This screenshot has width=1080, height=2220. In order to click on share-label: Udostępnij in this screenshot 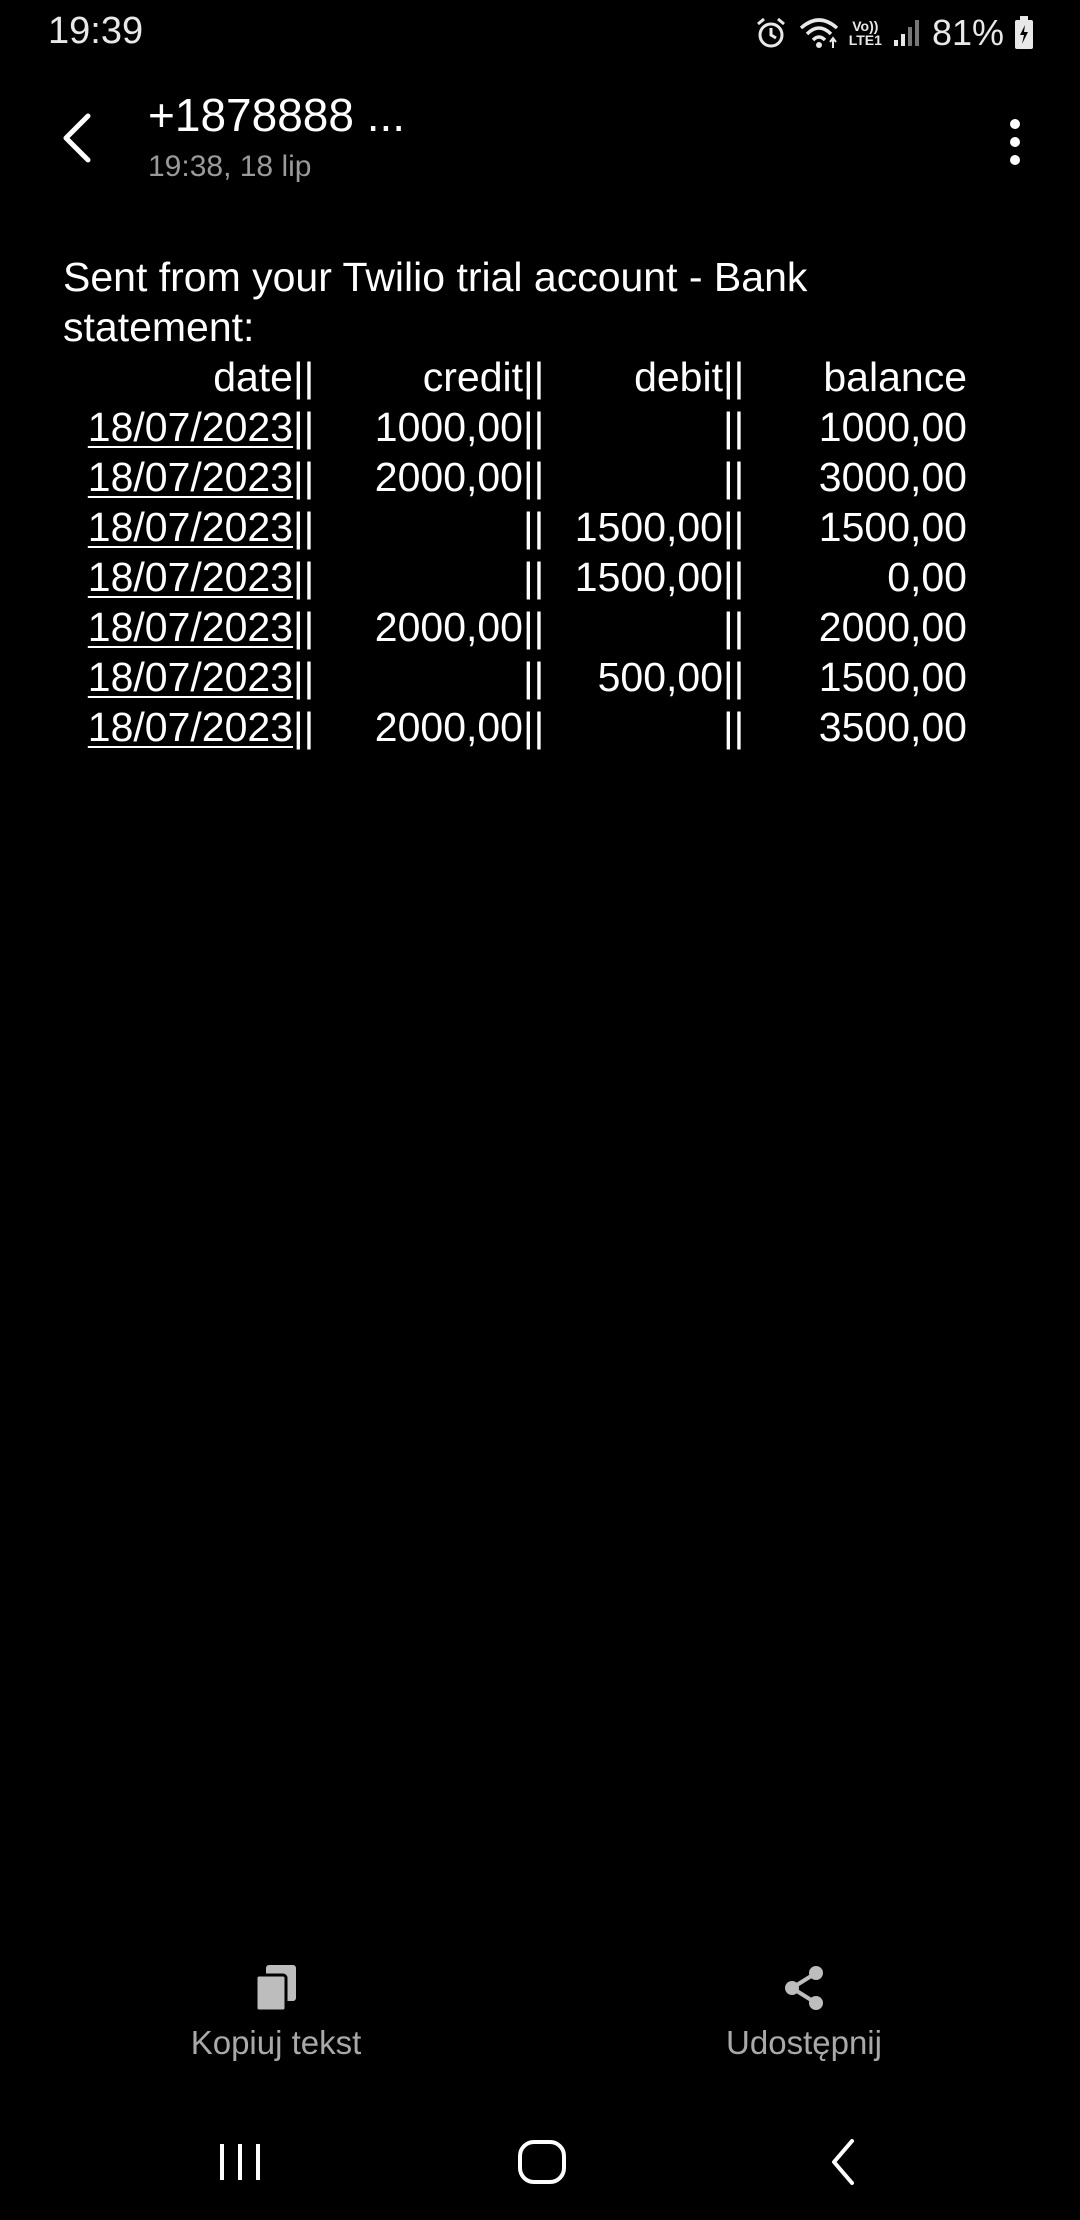, I will do `click(804, 2042)`.